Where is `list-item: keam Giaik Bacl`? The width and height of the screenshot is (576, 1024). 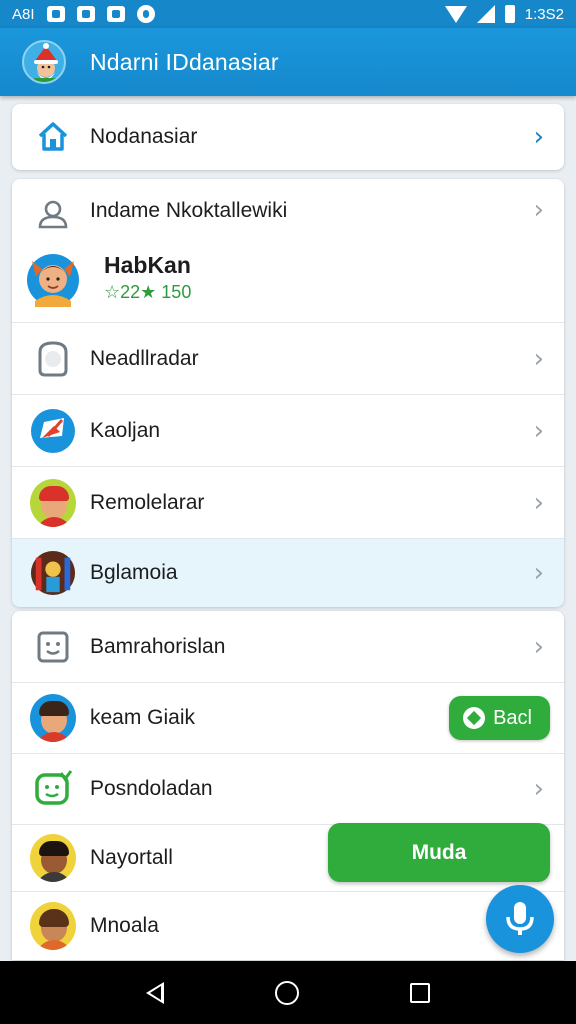 list-item: keam Giaik Bacl is located at coordinates (288, 718).